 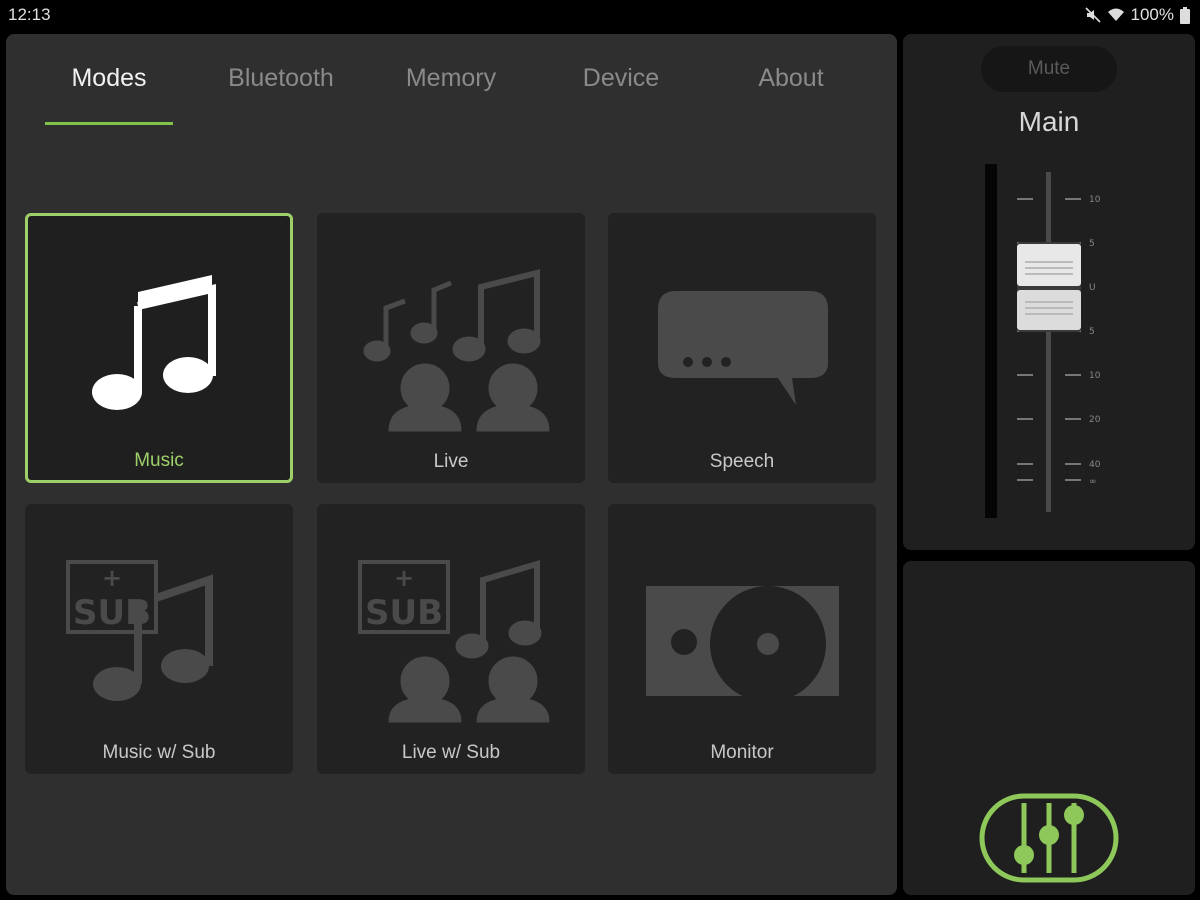 I want to click on music-note-icon, so click(x=154, y=342).